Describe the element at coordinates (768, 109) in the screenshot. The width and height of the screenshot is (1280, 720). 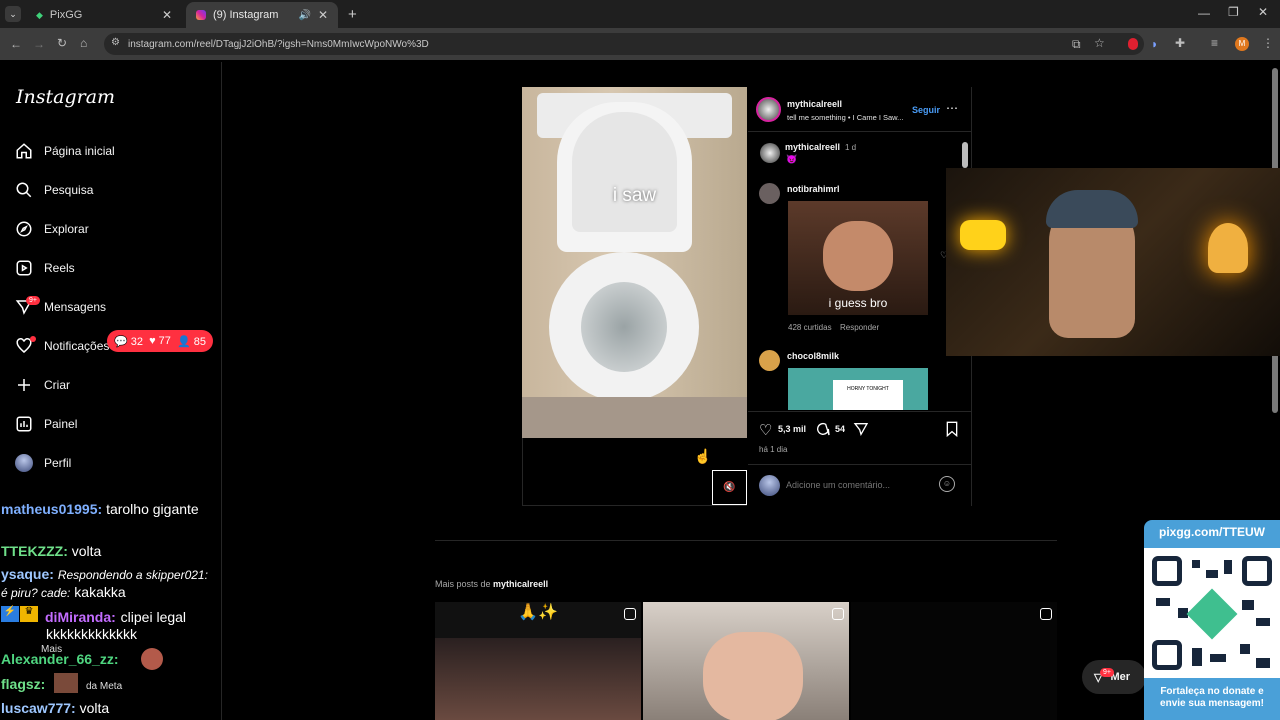
I see `author-avatar` at that location.